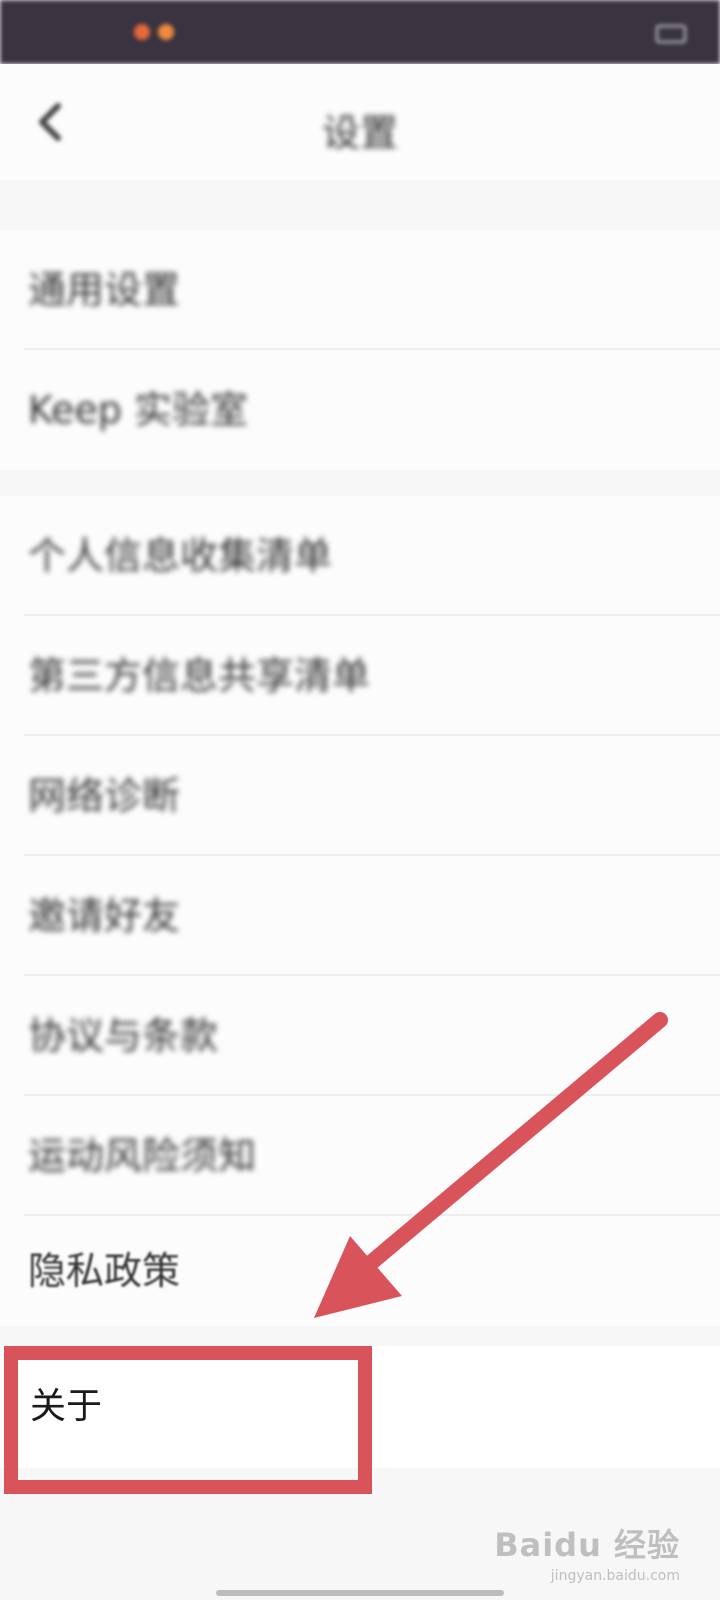 The width and height of the screenshot is (720, 1600). Describe the element at coordinates (123, 1036) in the screenshot. I see `list-item-label: 协议与条款` at that location.